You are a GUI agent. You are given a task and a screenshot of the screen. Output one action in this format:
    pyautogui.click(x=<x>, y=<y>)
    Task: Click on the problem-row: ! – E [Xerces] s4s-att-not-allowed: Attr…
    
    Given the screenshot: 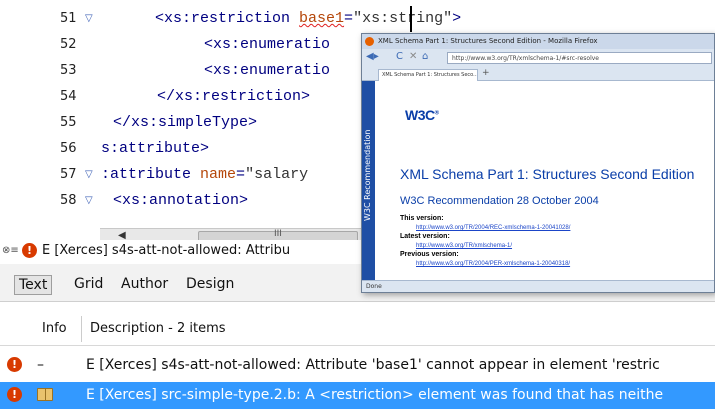 What is the action you would take?
    pyautogui.click(x=357, y=365)
    